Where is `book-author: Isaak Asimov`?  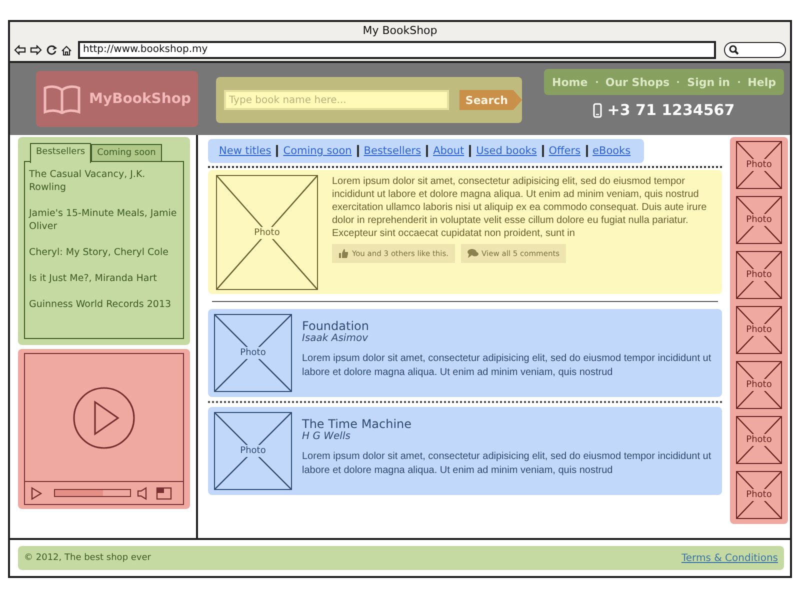 book-author: Isaak Asimov is located at coordinates (335, 338).